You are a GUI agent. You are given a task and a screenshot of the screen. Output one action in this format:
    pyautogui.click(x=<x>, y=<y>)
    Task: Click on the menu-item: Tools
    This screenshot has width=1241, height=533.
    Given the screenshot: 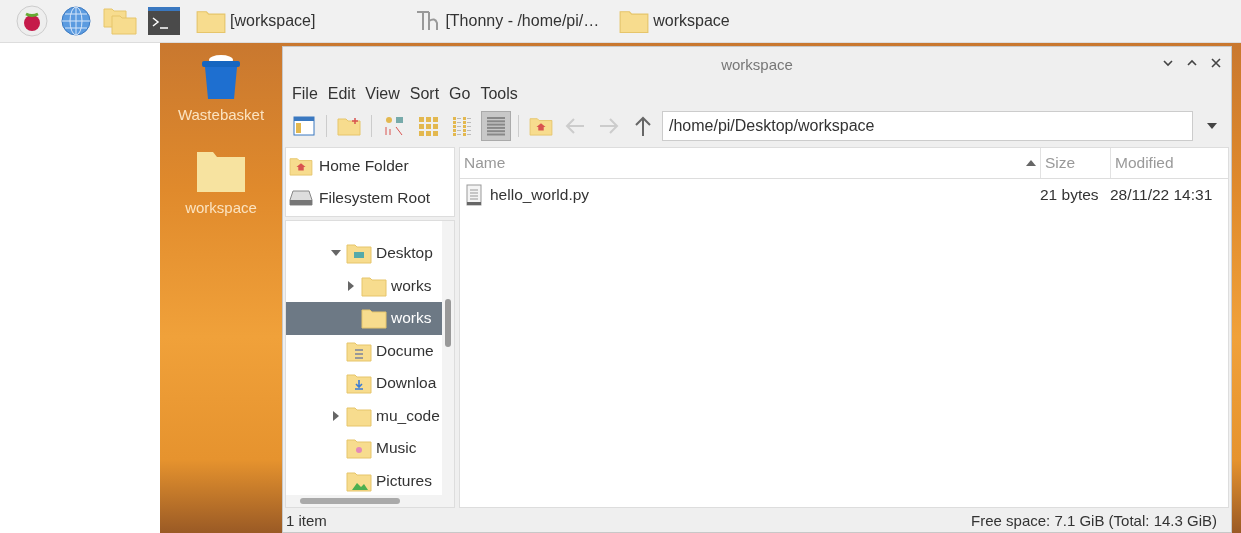 What is the action you would take?
    pyautogui.click(x=499, y=94)
    